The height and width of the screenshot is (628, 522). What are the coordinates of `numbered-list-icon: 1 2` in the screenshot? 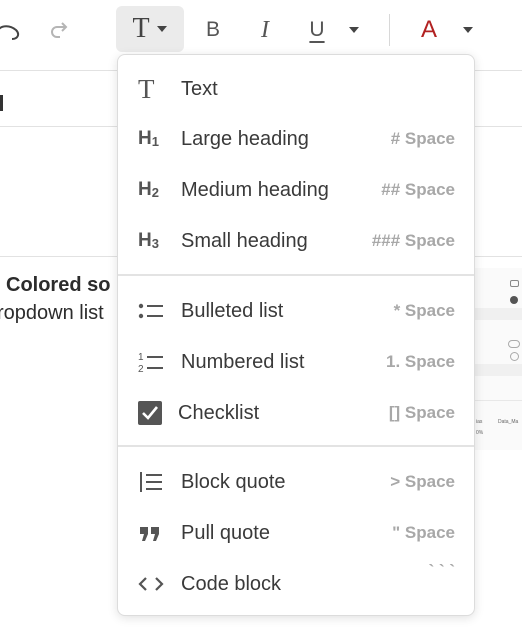 It's located at (152, 362).